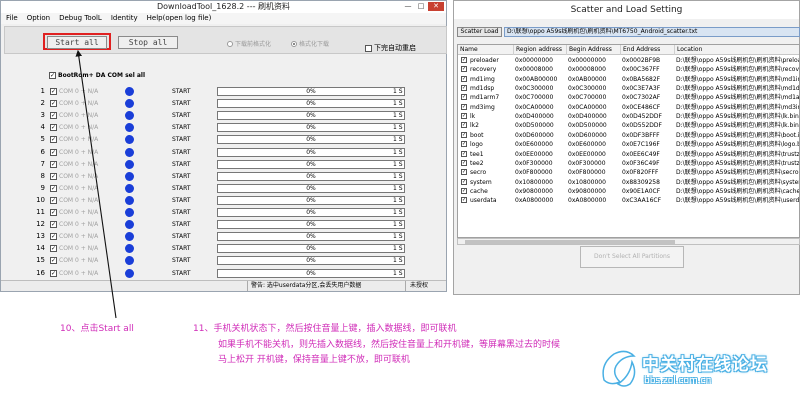 Image resolution: width=800 pixels, height=415 pixels. Describe the element at coordinates (436, 6) in the screenshot. I see `close-button: ✕` at that location.